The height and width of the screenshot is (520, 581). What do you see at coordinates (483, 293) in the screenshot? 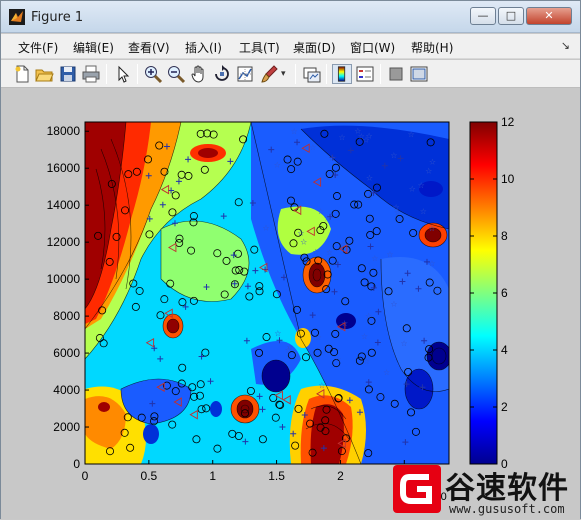
I see `colorbar` at bounding box center [483, 293].